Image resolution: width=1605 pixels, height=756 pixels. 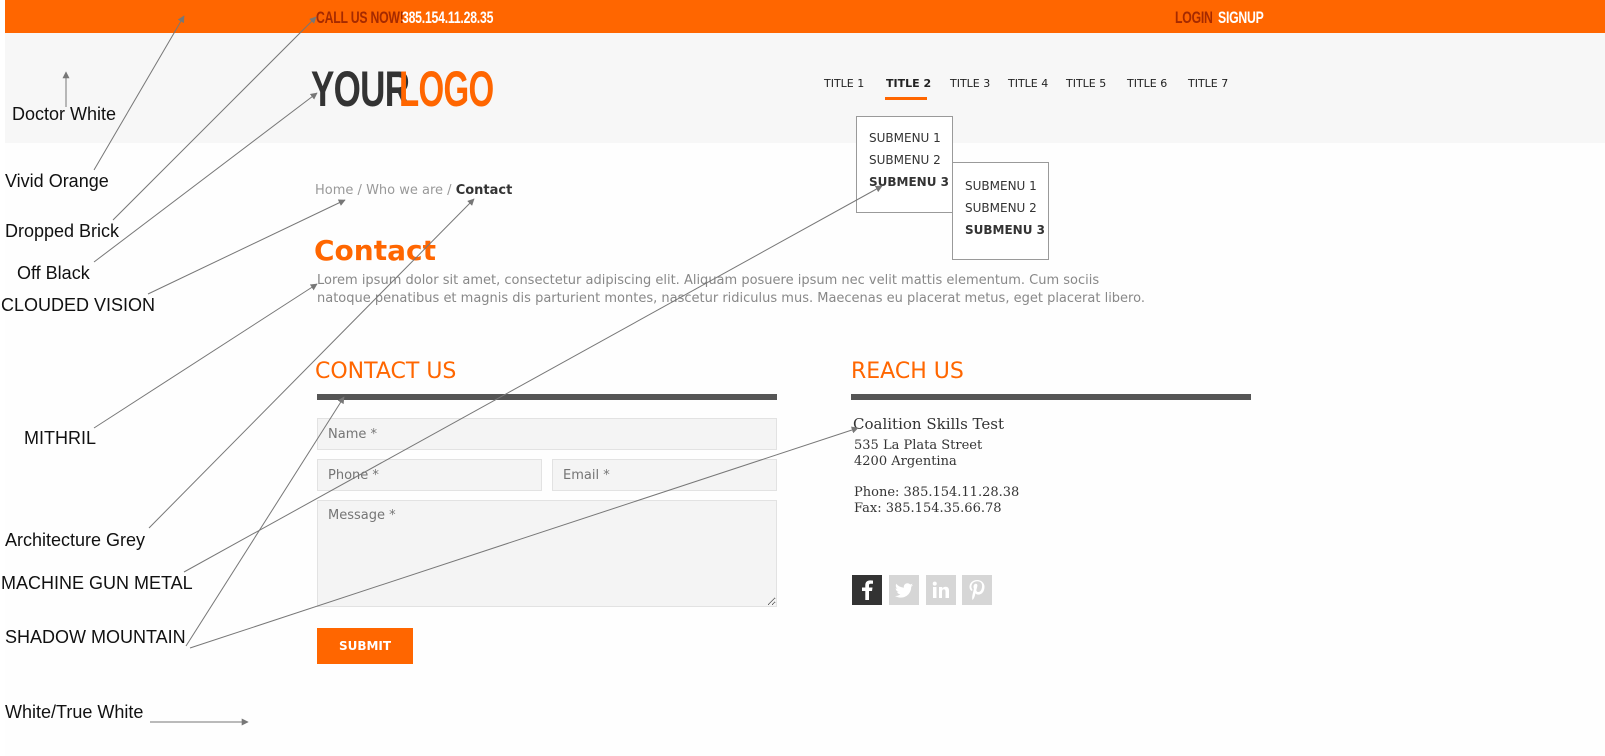 I want to click on arrow-vivid-orange, so click(x=139, y=93).